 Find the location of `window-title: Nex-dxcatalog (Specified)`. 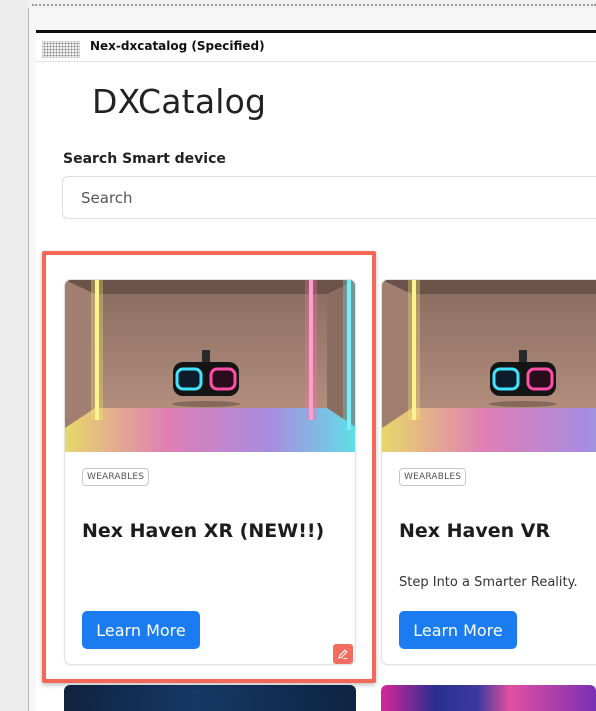

window-title: Nex-dxcatalog (Specified) is located at coordinates (177, 46).